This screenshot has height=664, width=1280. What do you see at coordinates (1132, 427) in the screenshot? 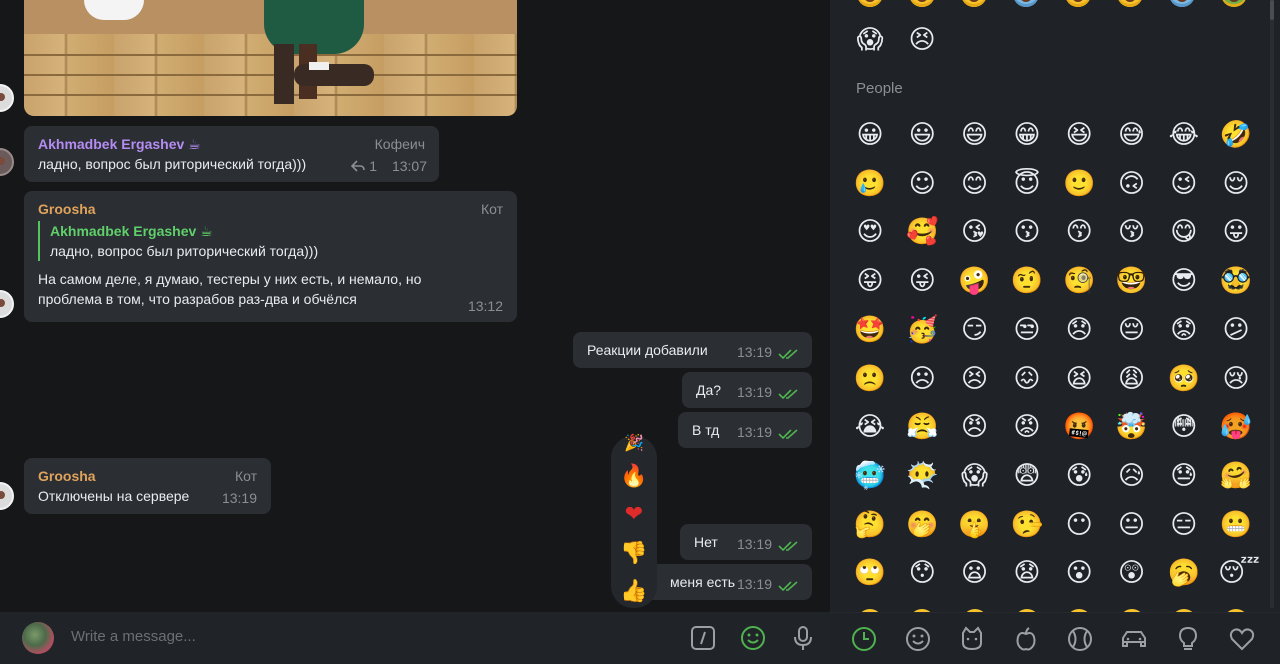
I see `emoji: 🤯` at bounding box center [1132, 427].